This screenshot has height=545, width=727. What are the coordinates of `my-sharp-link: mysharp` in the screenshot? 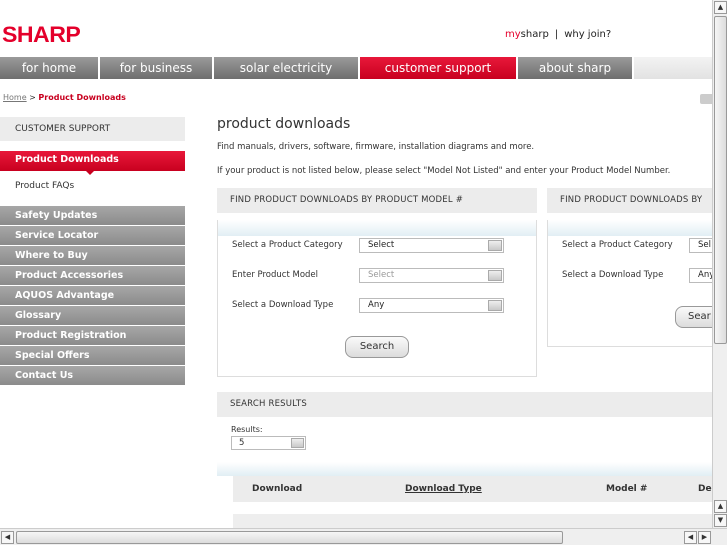 It's located at (527, 34).